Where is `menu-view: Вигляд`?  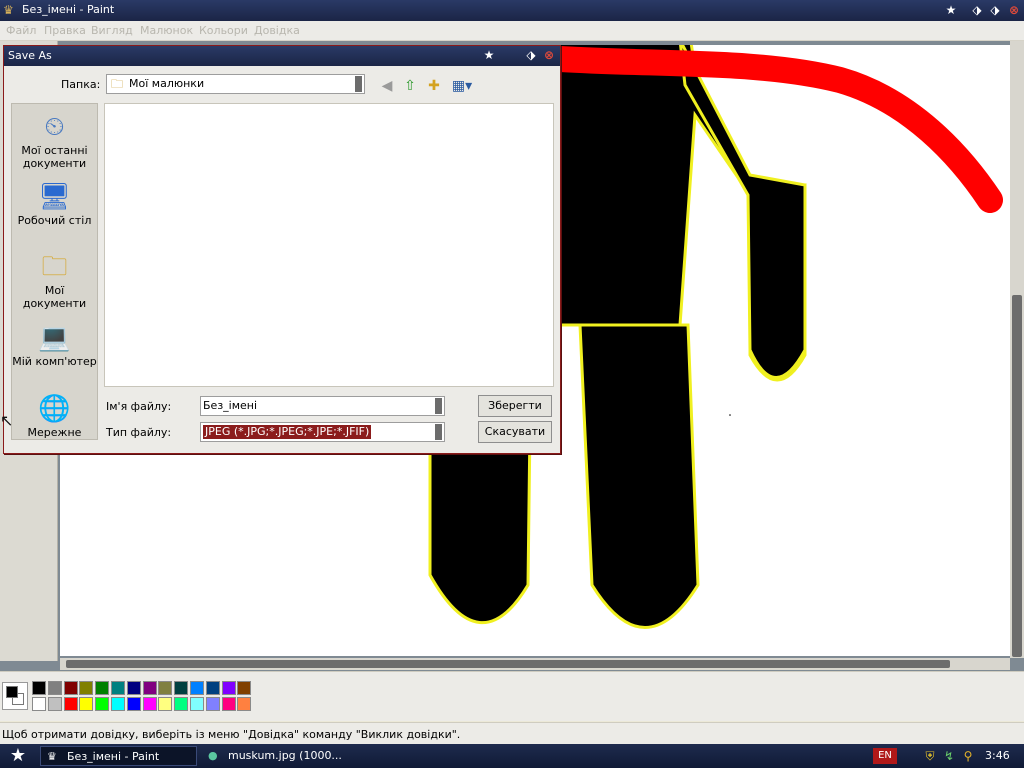
menu-view: Вигляд is located at coordinates (112, 31).